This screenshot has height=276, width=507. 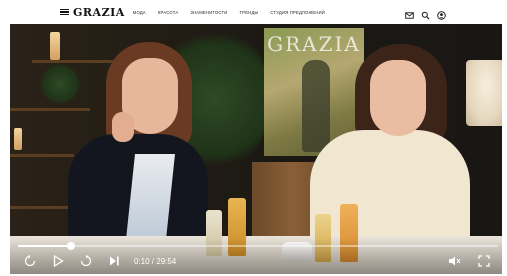 I want to click on time-display: 0:10 / 29:54, so click(x=155, y=261).